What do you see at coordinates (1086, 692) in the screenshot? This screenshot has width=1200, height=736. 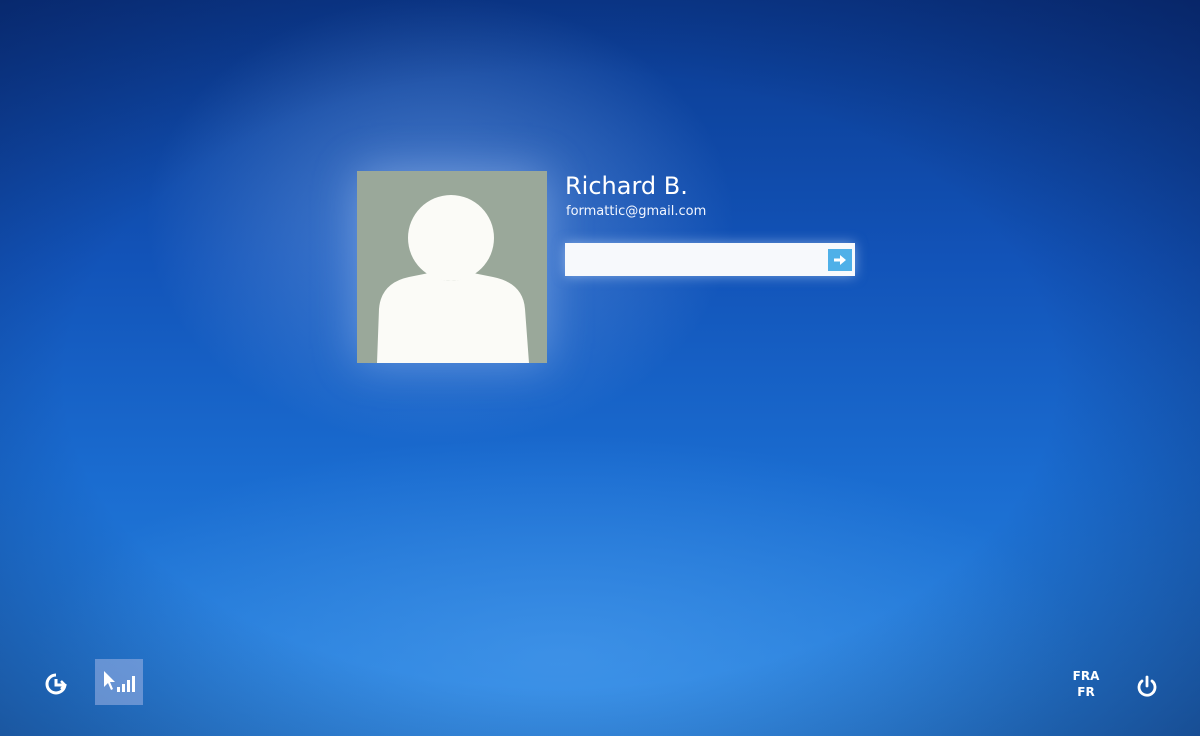 I see `language-sub: FR` at bounding box center [1086, 692].